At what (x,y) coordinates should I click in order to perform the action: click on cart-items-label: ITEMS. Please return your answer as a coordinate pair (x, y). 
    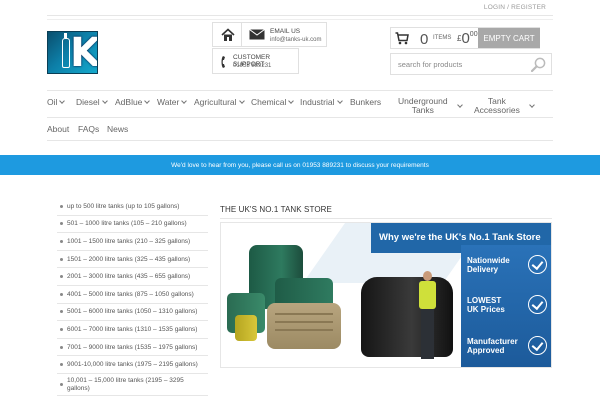
    Looking at the image, I should click on (442, 38).